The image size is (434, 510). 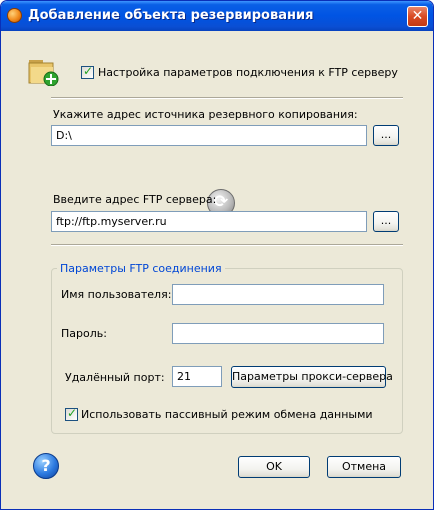 I want to click on ftp-settings-checkbox: ✓, so click(x=87, y=71).